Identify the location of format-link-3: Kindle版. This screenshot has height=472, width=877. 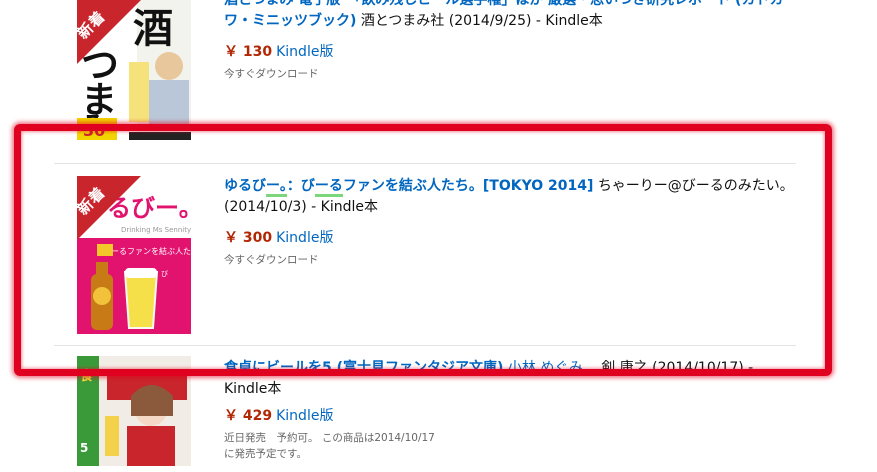
(304, 416).